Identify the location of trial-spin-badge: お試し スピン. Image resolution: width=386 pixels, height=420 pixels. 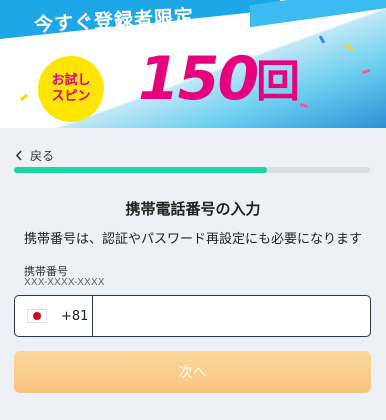
(71, 89).